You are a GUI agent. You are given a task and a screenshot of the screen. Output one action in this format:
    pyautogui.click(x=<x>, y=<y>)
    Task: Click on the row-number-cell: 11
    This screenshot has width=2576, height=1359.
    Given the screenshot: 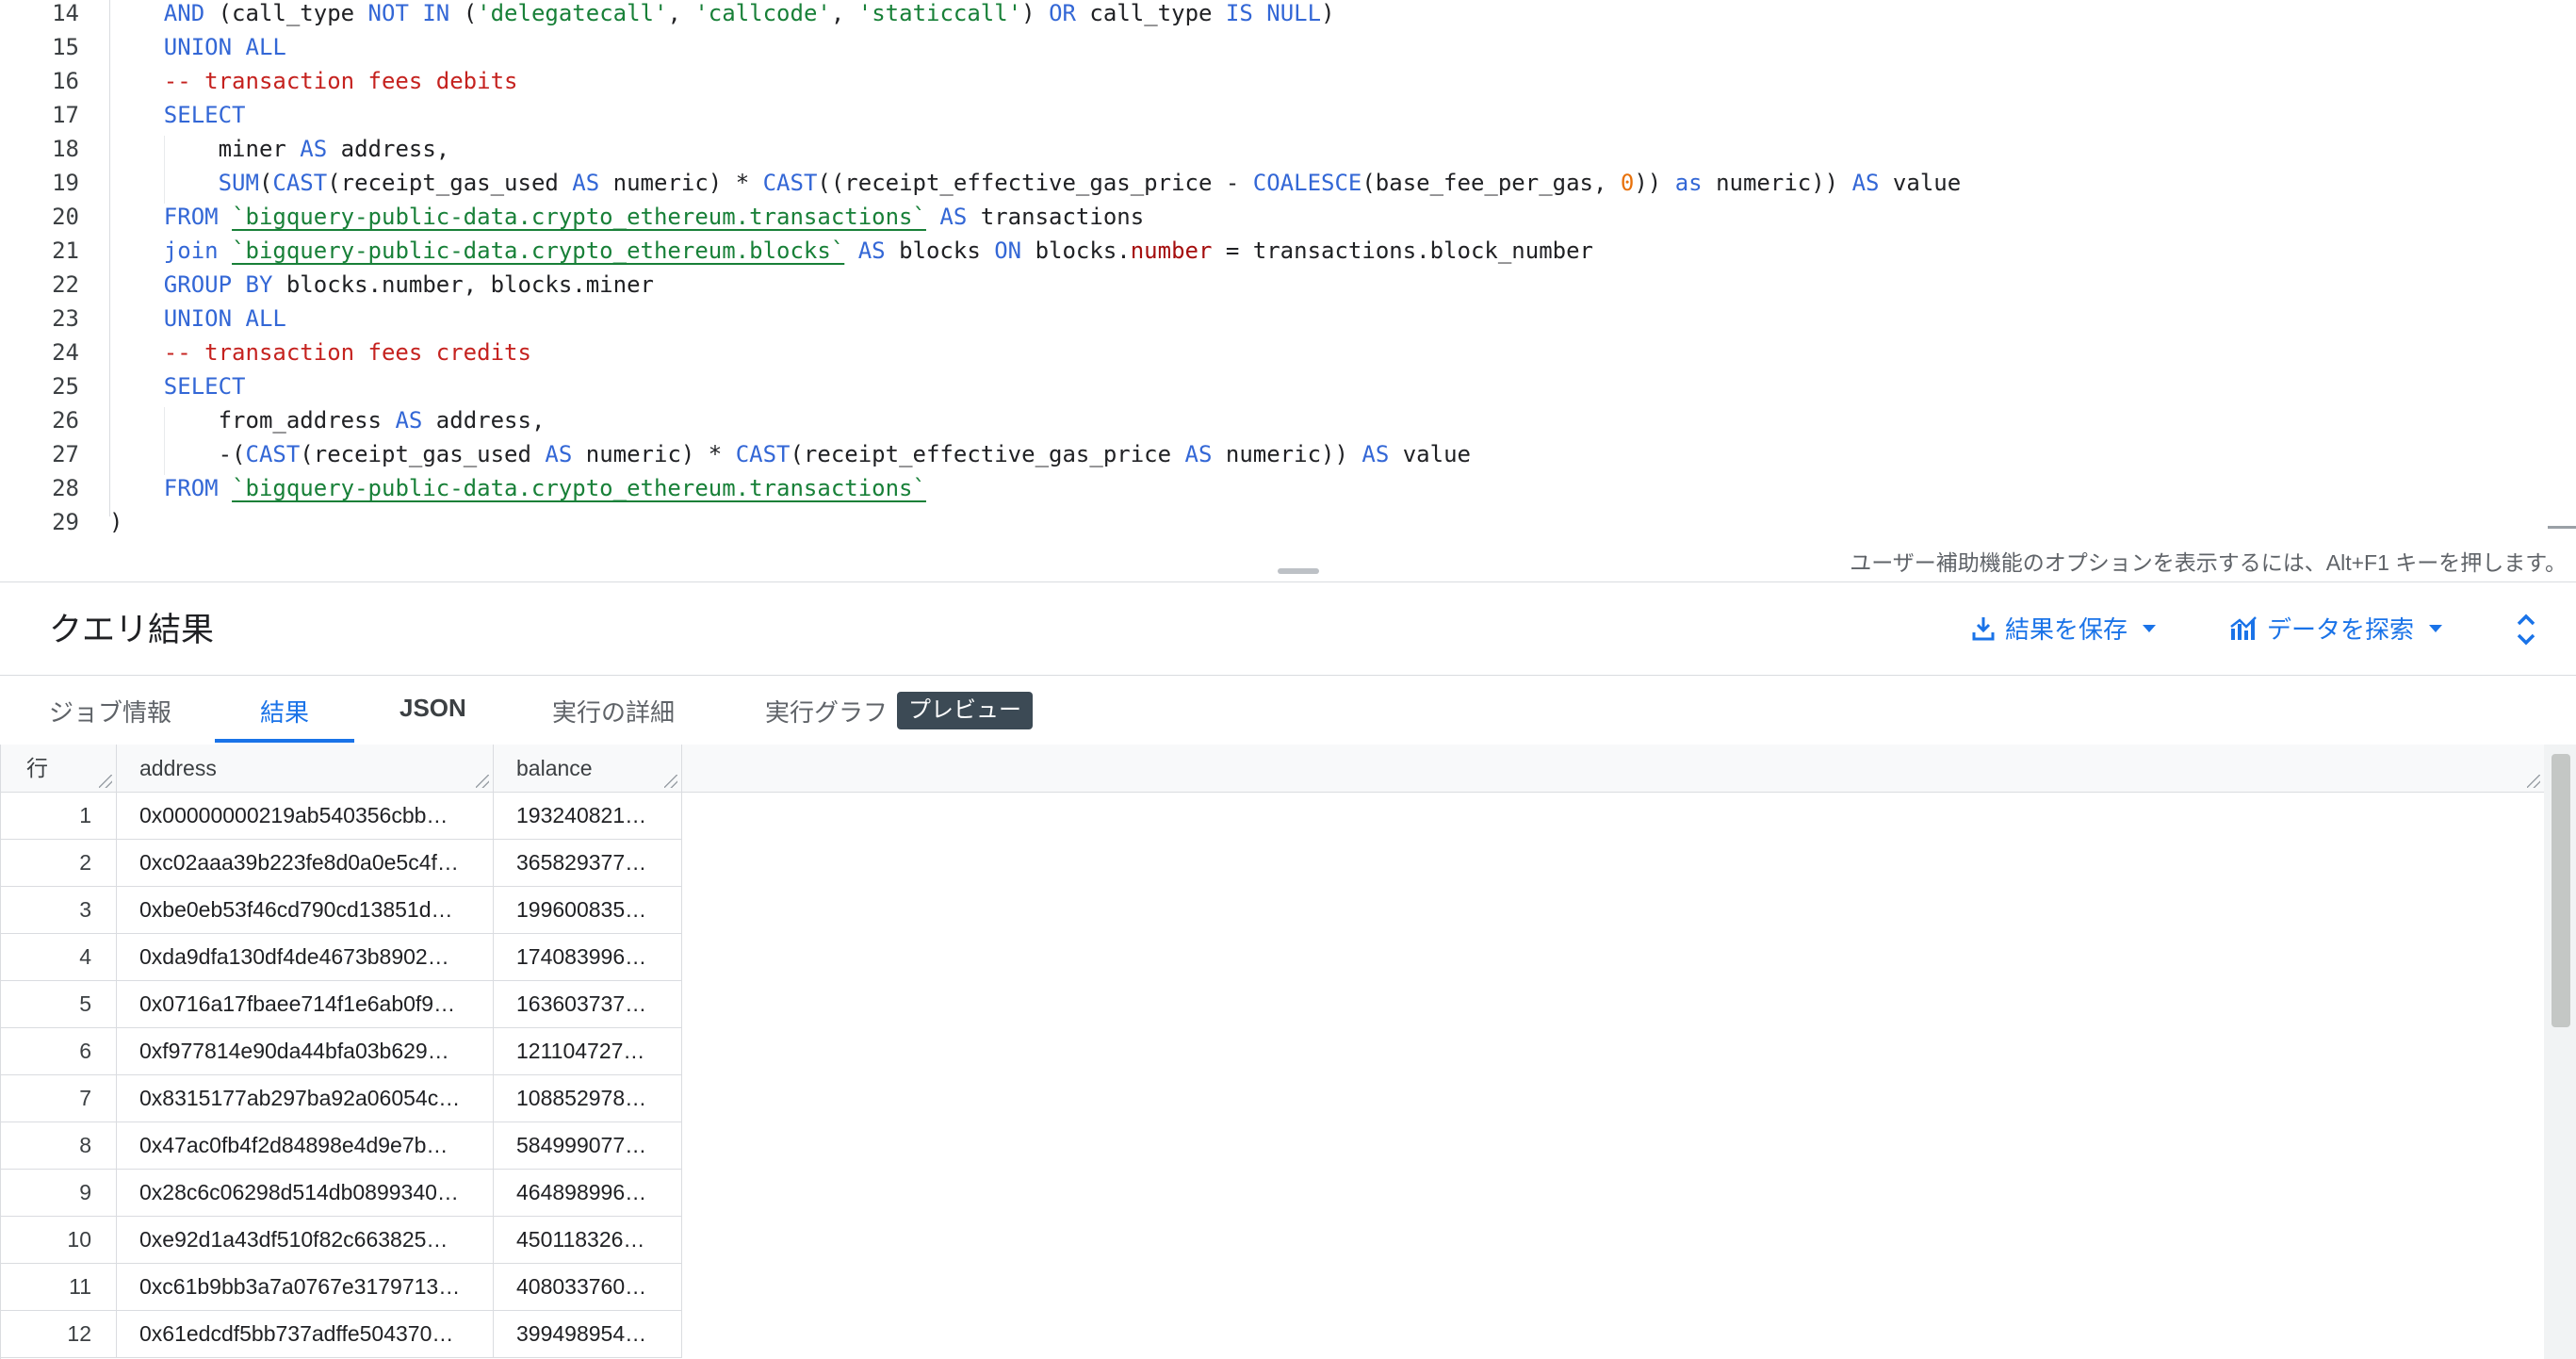 What is the action you would take?
    pyautogui.click(x=58, y=1286)
    